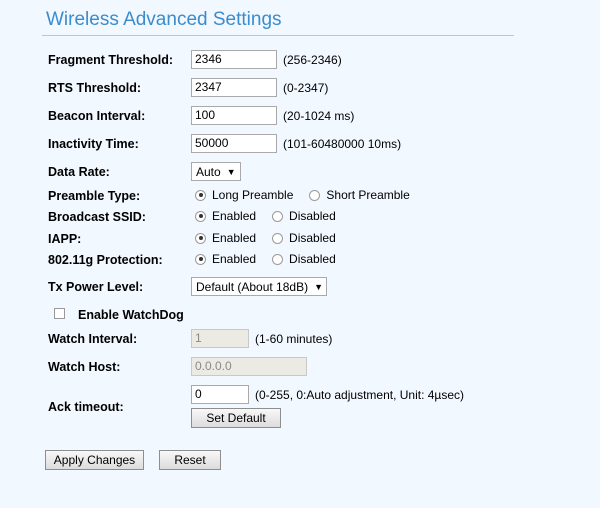  Describe the element at coordinates (278, 35) in the screenshot. I see `title-divider` at that location.